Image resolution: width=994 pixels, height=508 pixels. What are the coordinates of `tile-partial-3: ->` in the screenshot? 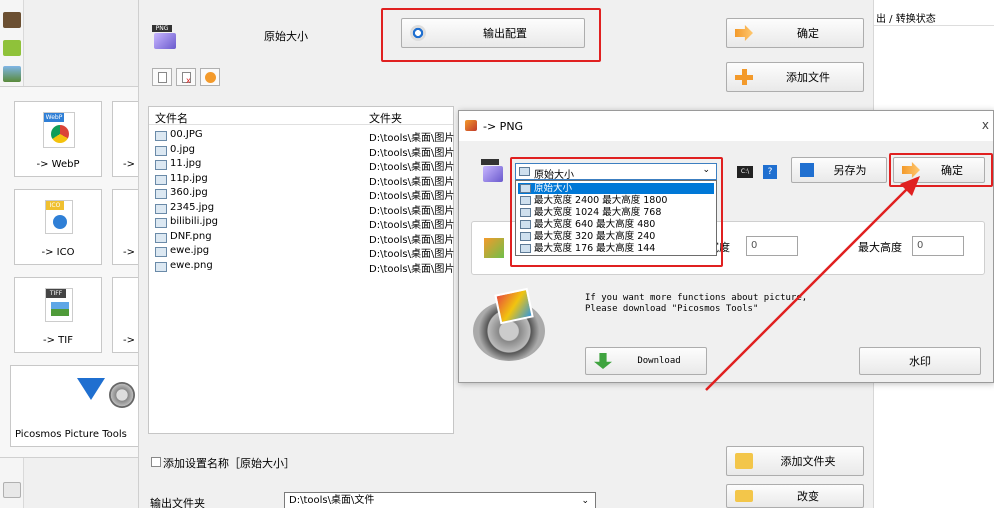 It's located at (125, 315).